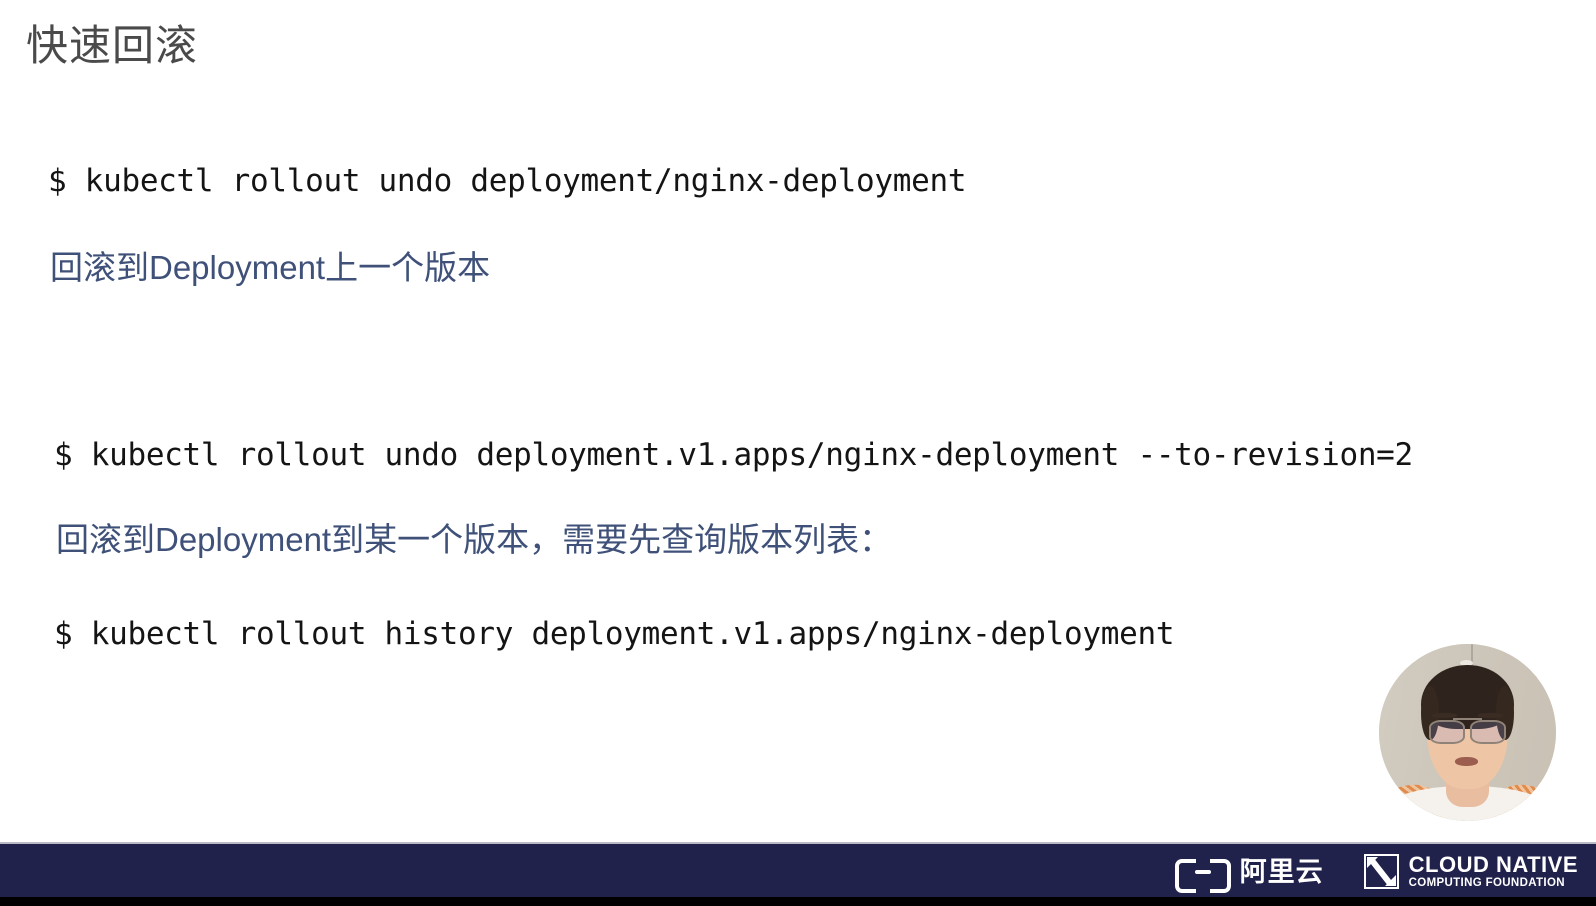 The height and width of the screenshot is (906, 1596). Describe the element at coordinates (798, 901) in the screenshot. I see `footer-bottom-strip` at that location.